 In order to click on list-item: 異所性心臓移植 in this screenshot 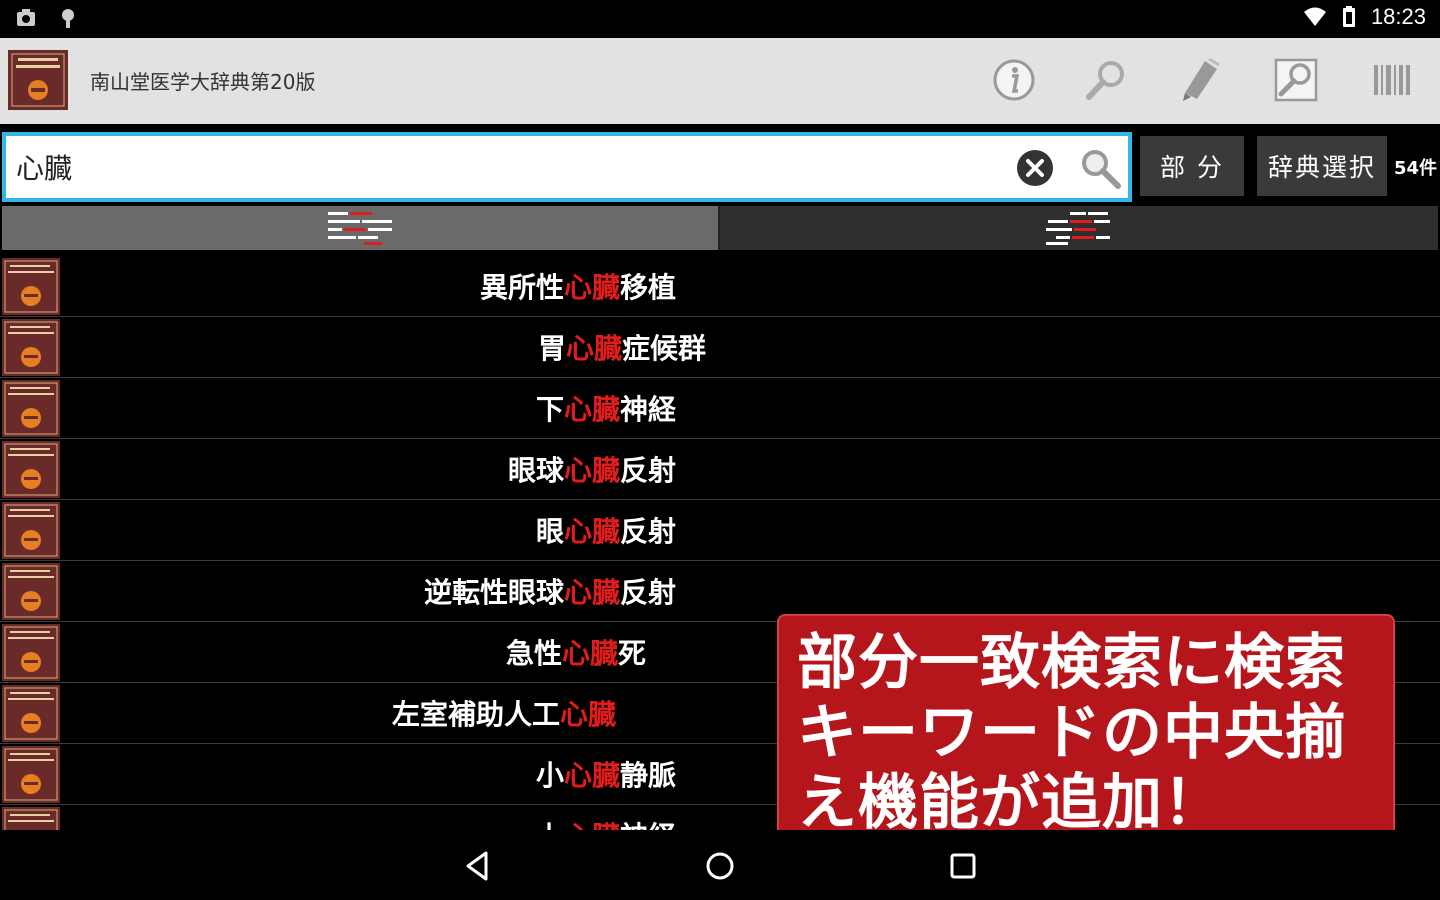, I will do `click(720, 286)`.